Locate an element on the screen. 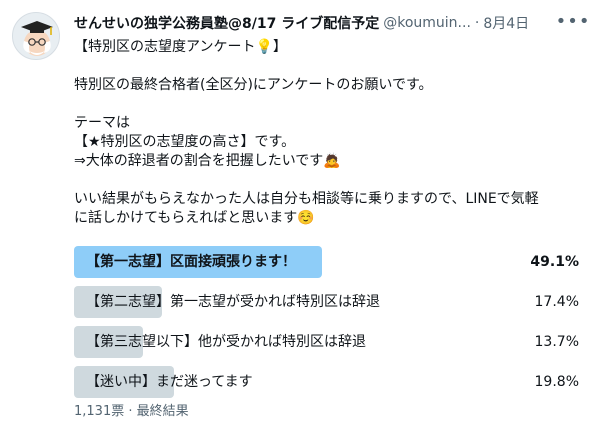 This screenshot has height=423, width=593. poll-footer: 1,131票 · 最終結果 is located at coordinates (131, 409).